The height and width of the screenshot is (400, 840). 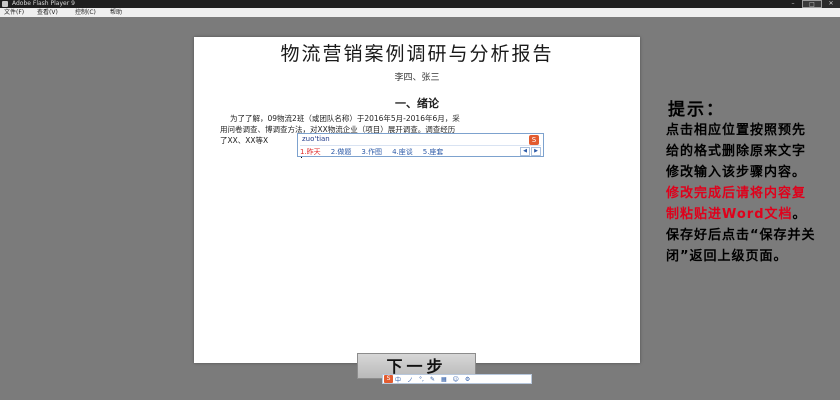 I want to click on ime-fullwidth-icon: ノ, so click(x=410, y=379).